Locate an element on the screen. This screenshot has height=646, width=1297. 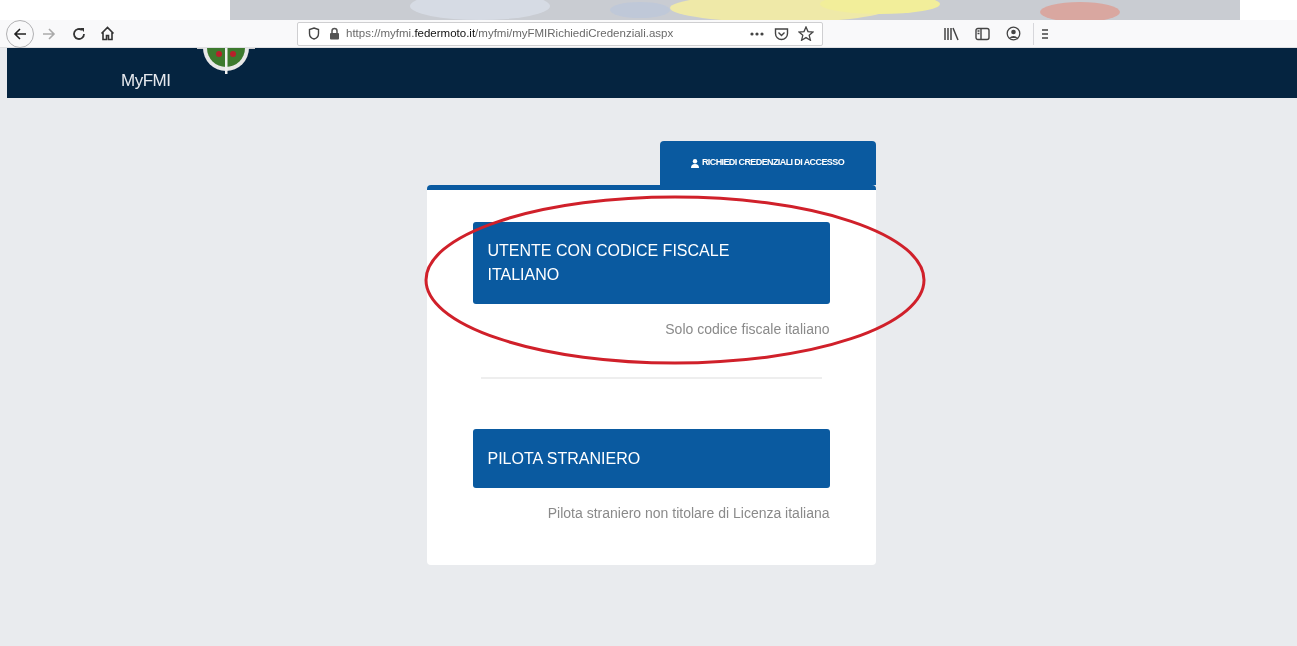
option-caption: Solo codice fiscale italiano is located at coordinates (747, 329).